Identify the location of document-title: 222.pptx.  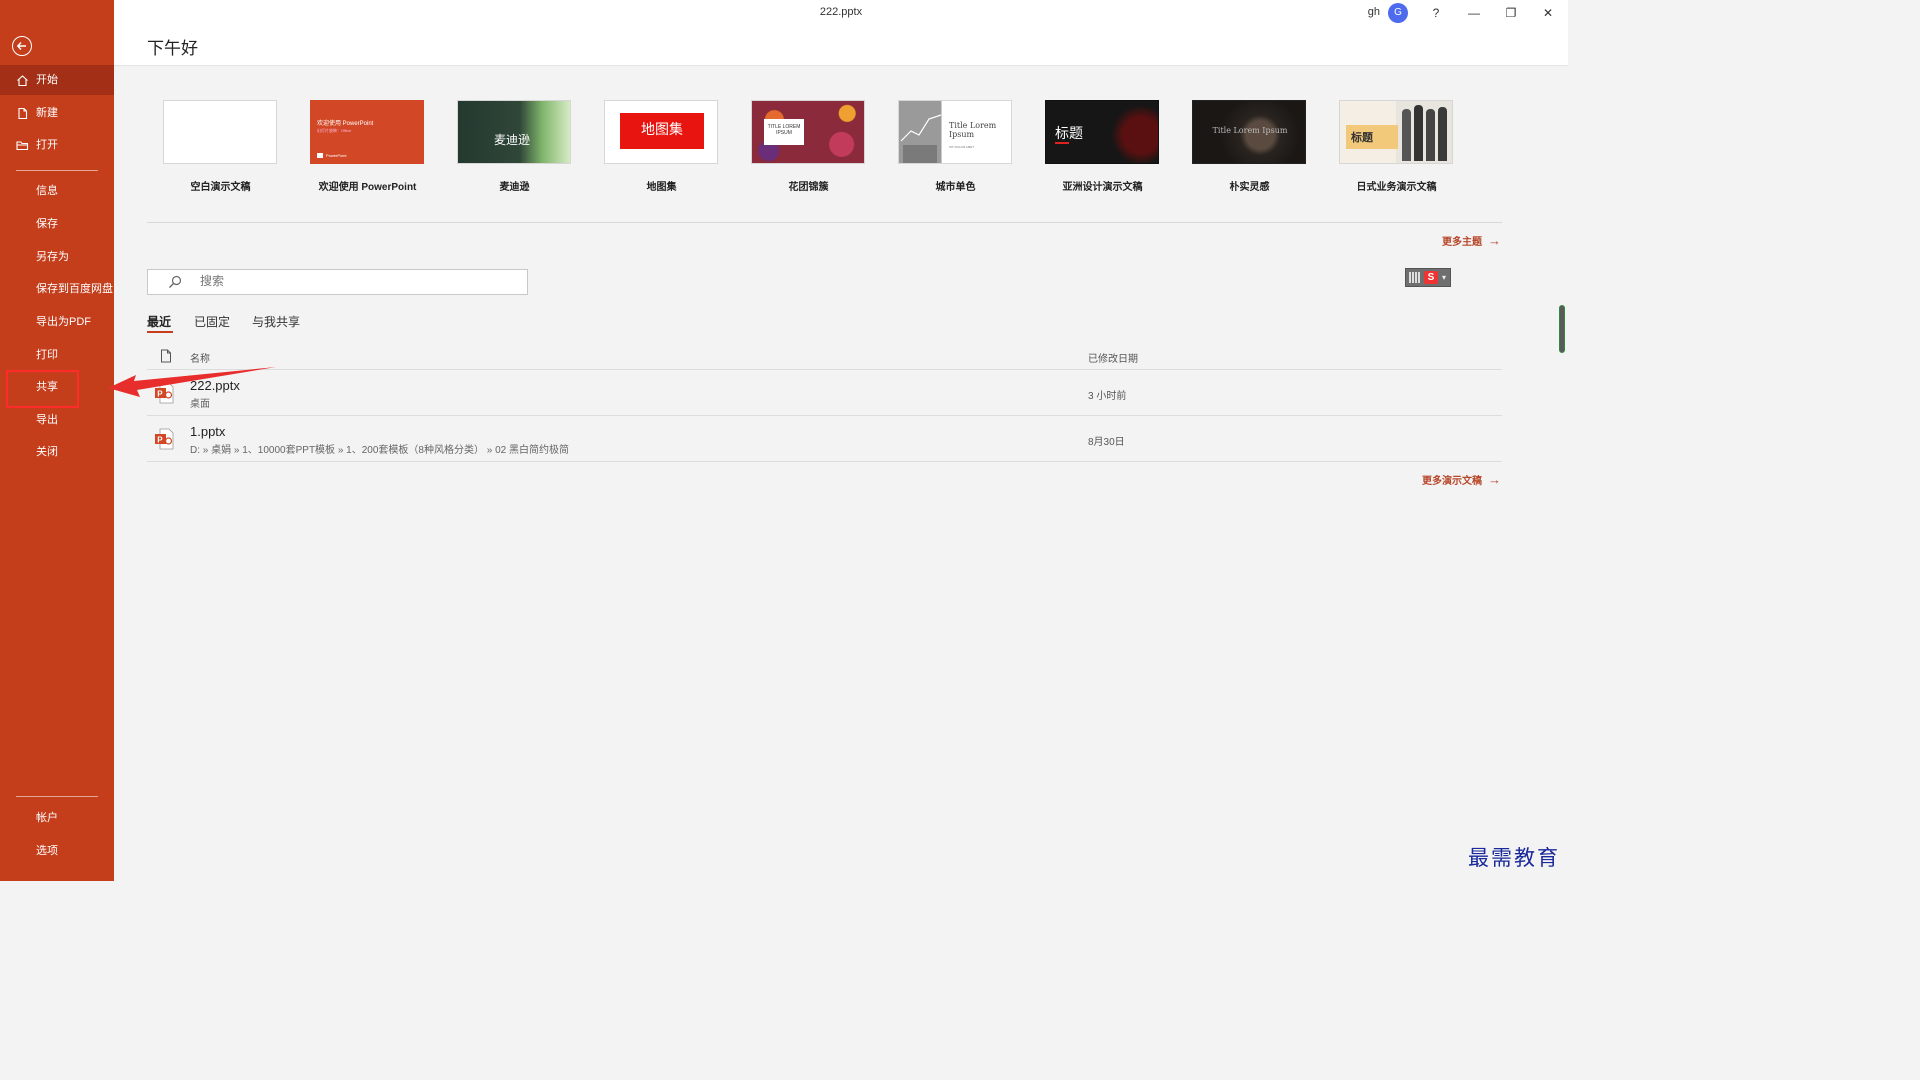
(841, 12).